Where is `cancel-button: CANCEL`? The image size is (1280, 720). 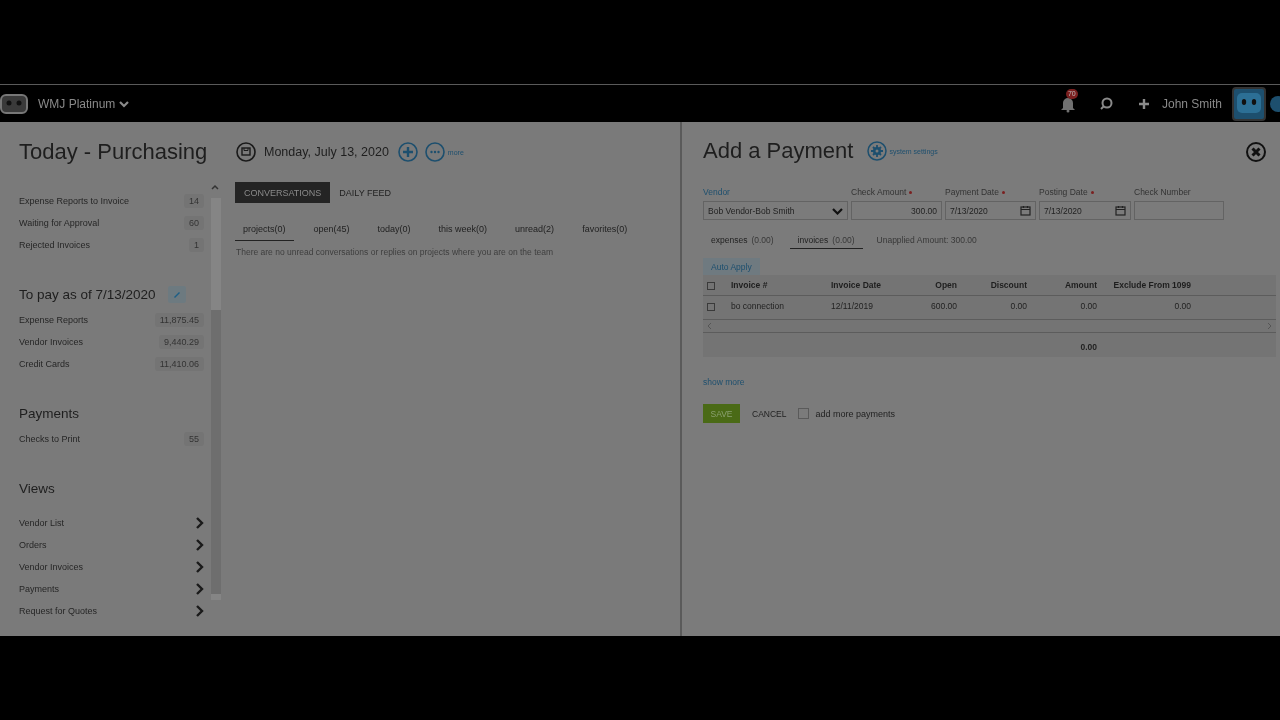
cancel-button: CANCEL is located at coordinates (769, 413).